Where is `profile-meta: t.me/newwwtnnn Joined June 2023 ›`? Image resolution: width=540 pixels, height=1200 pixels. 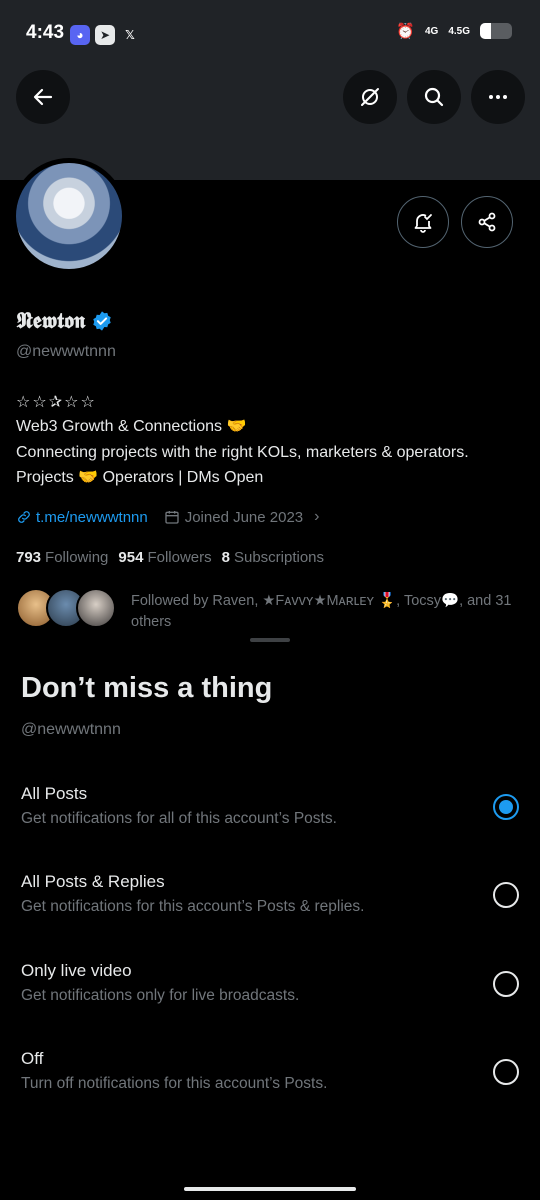
profile-meta: t.me/newwwtnnn Joined June 2023 › is located at coordinates (167, 517).